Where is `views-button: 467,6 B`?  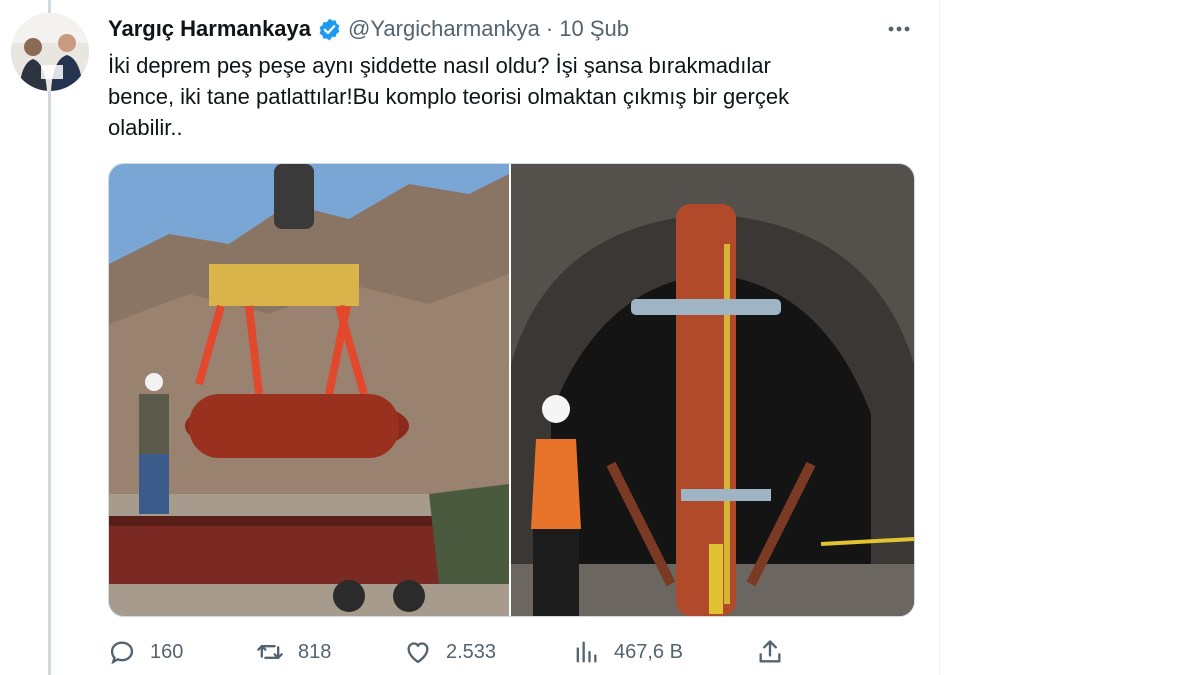 views-button: 467,6 B is located at coordinates (627, 652).